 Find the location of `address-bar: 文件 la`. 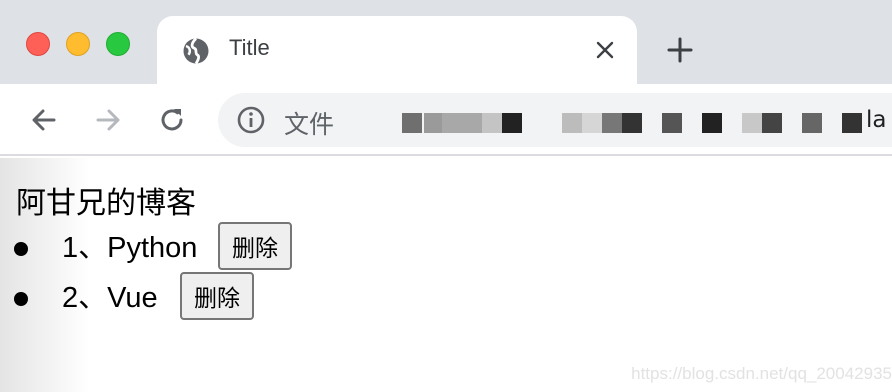

address-bar: 文件 la is located at coordinates (555, 120).